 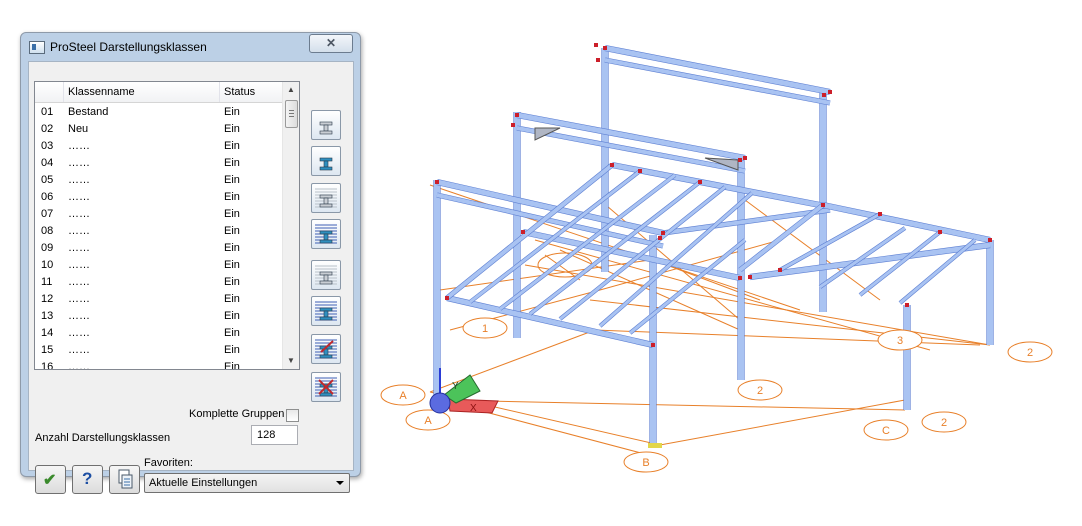 I want to click on beam-blue-alt-icon, so click(x=326, y=311).